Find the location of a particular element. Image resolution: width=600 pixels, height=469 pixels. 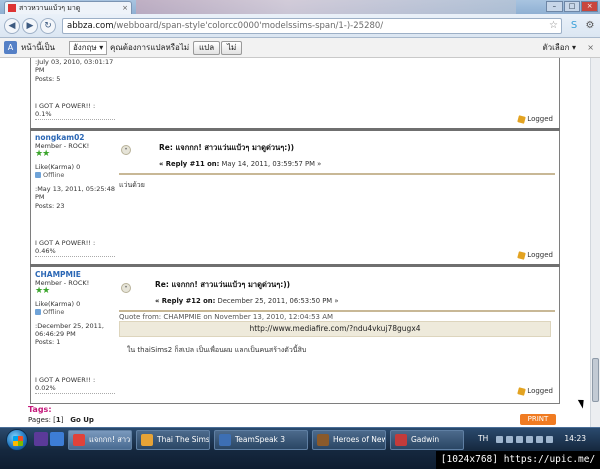

author-power: I GOT A POWER!! : 0.02% is located at coordinates (65, 384).